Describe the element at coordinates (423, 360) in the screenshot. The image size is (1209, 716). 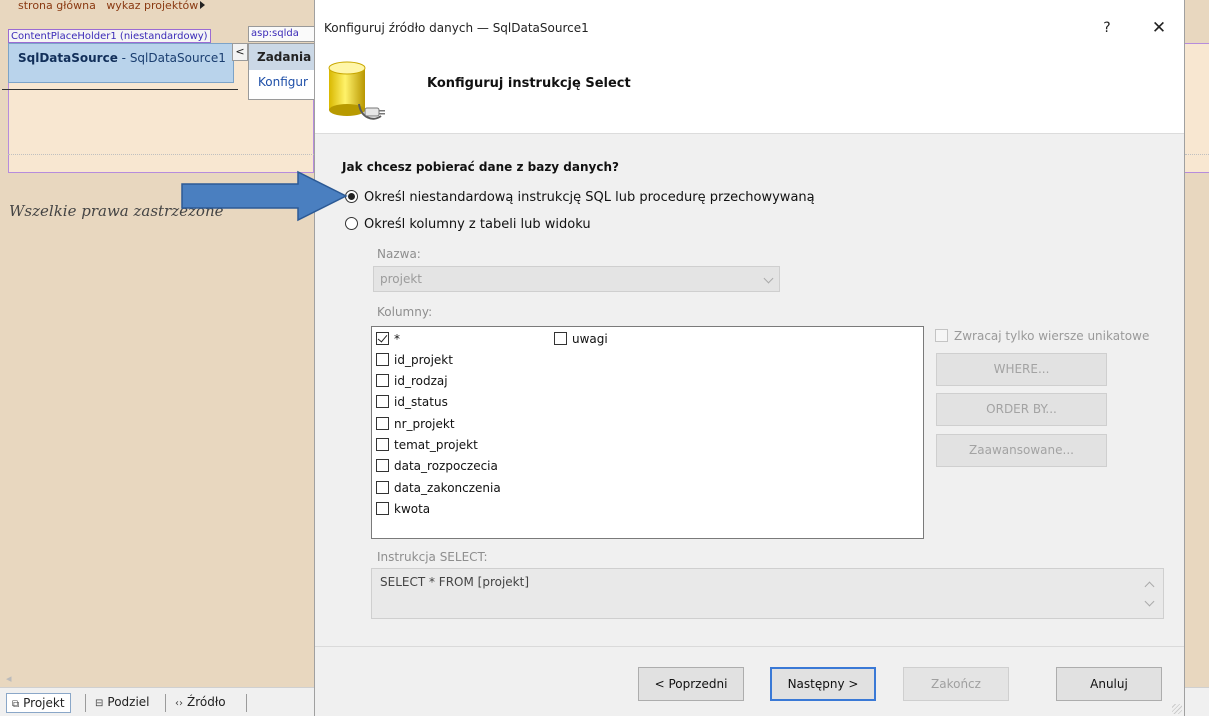
I see `column-label: id_projekt` at that location.